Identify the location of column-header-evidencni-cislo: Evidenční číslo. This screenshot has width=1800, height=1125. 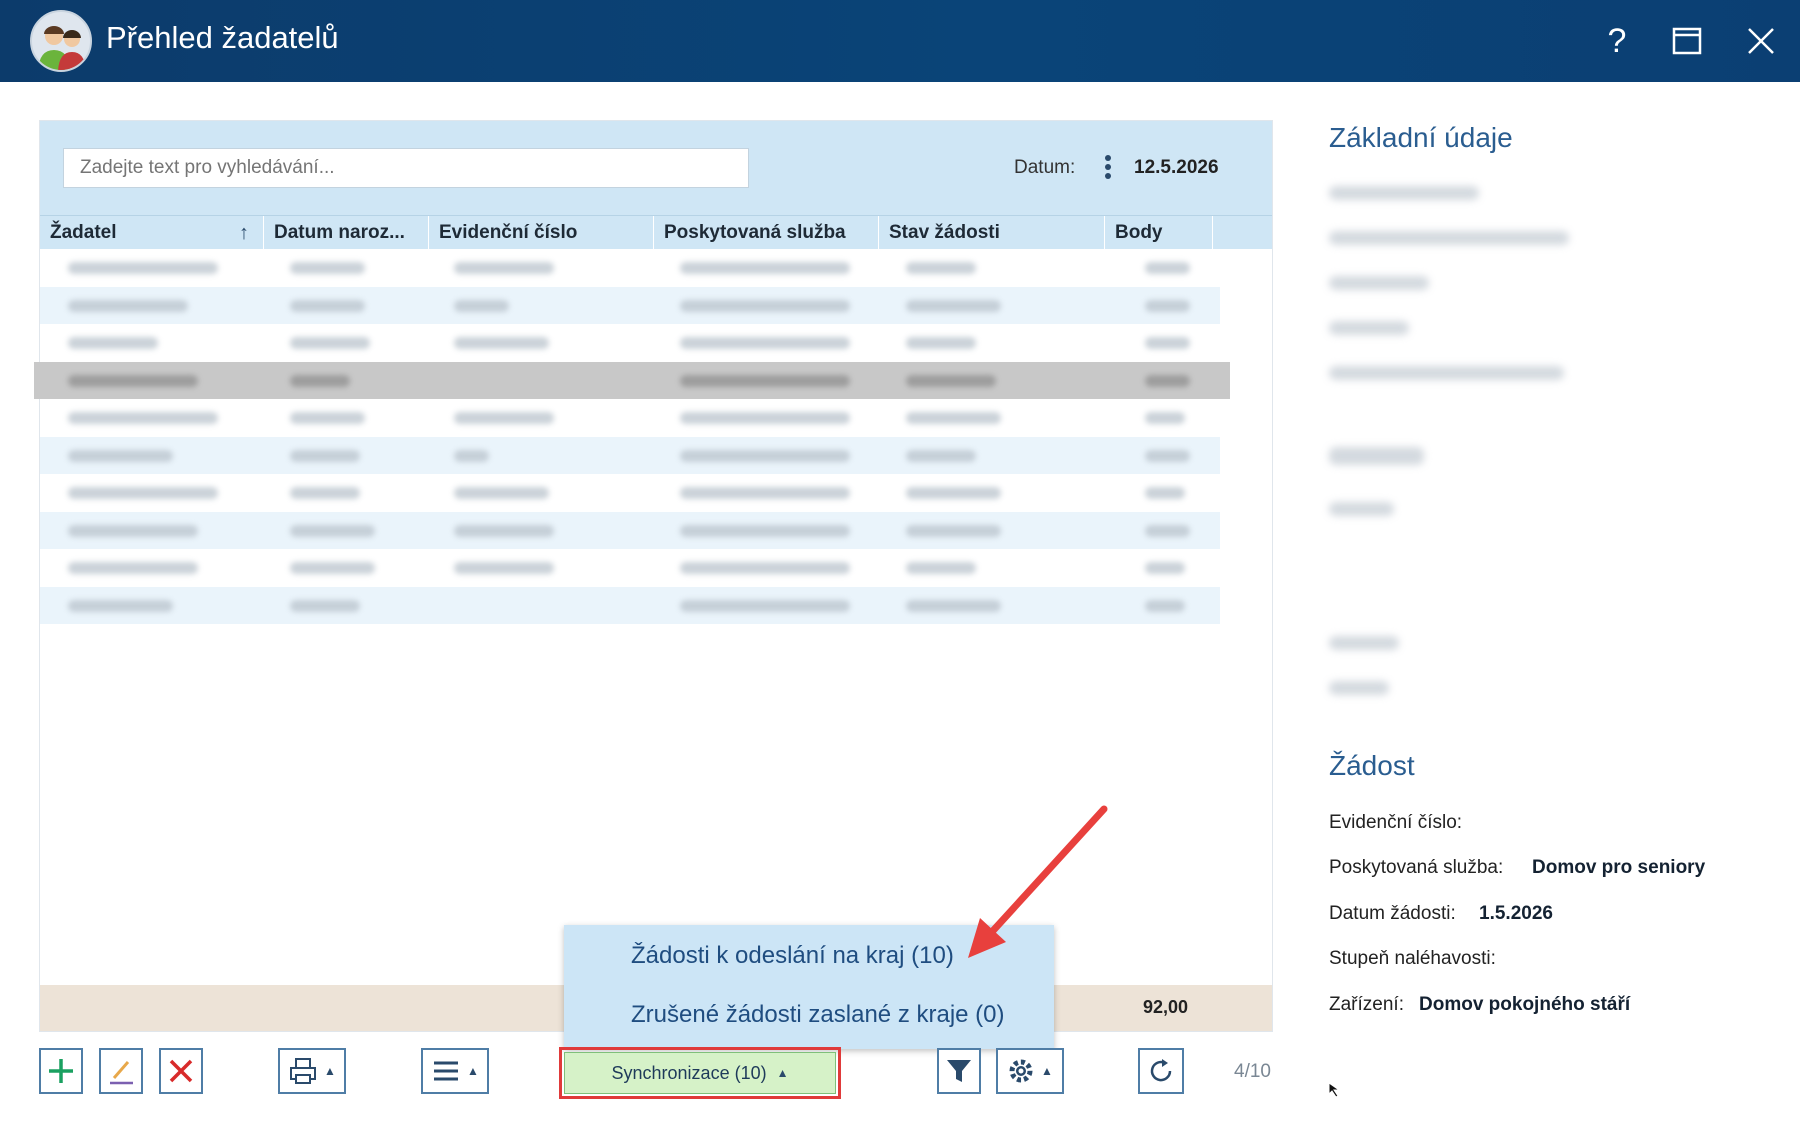
(541, 233).